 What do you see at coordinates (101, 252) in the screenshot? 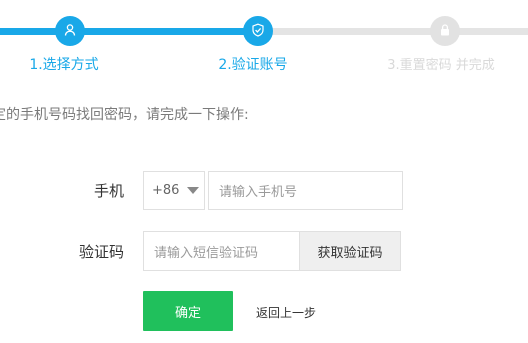
I see `code-label: 验证码` at bounding box center [101, 252].